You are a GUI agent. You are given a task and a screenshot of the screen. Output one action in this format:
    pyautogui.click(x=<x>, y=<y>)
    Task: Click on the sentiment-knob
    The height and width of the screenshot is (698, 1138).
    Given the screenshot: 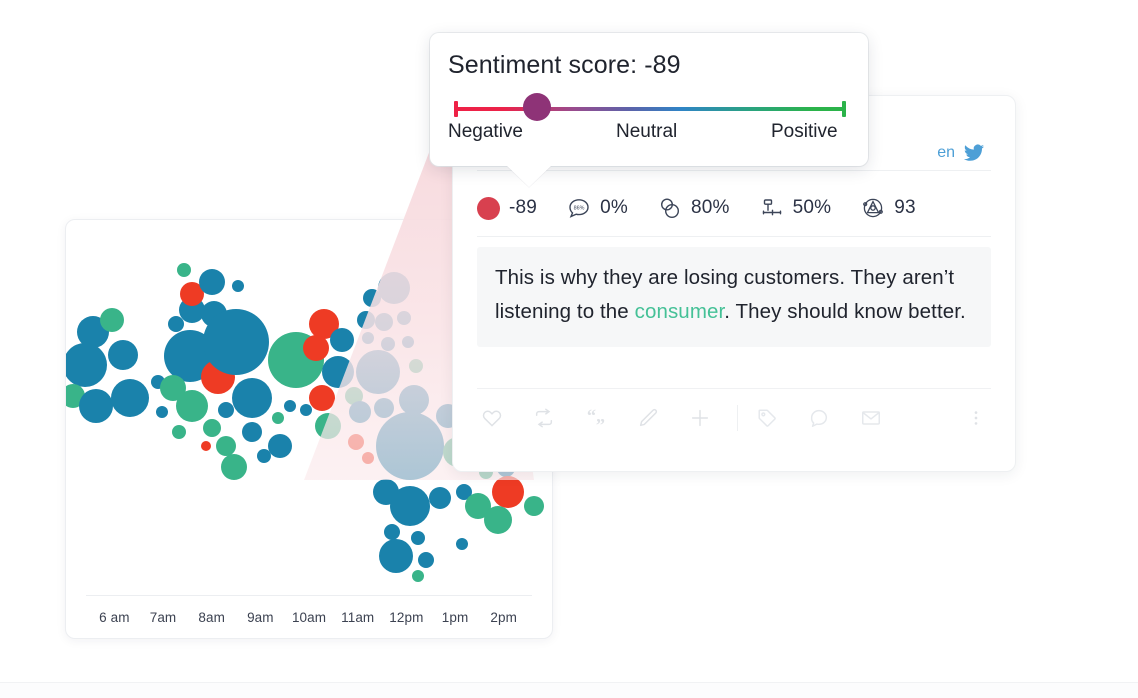 What is the action you would take?
    pyautogui.click(x=537, y=107)
    